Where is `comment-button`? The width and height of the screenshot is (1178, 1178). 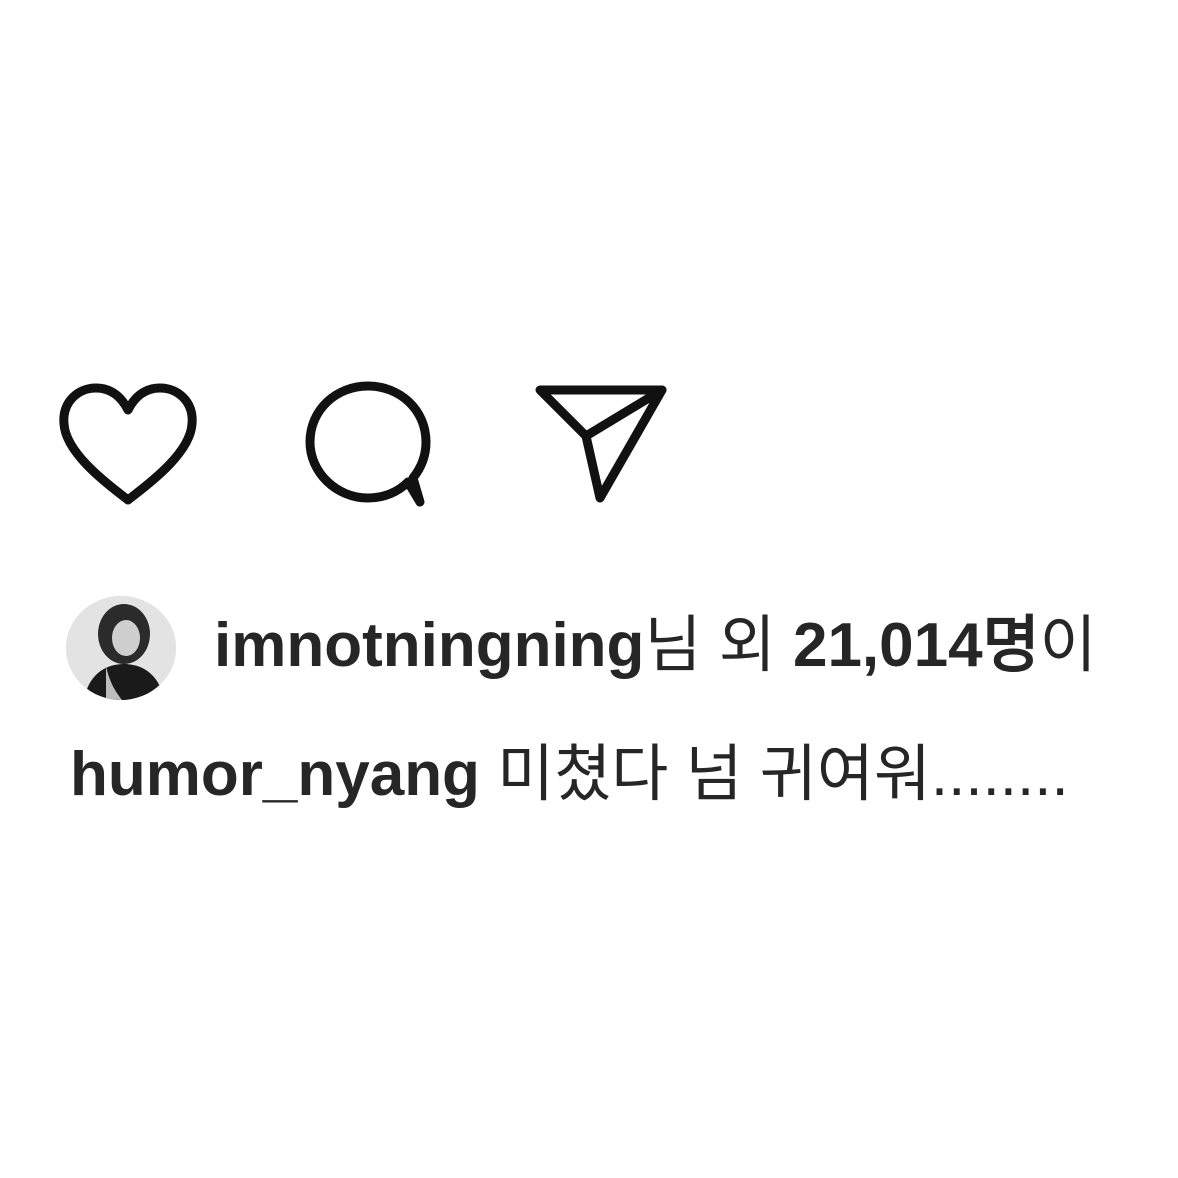 comment-button is located at coordinates (370, 445).